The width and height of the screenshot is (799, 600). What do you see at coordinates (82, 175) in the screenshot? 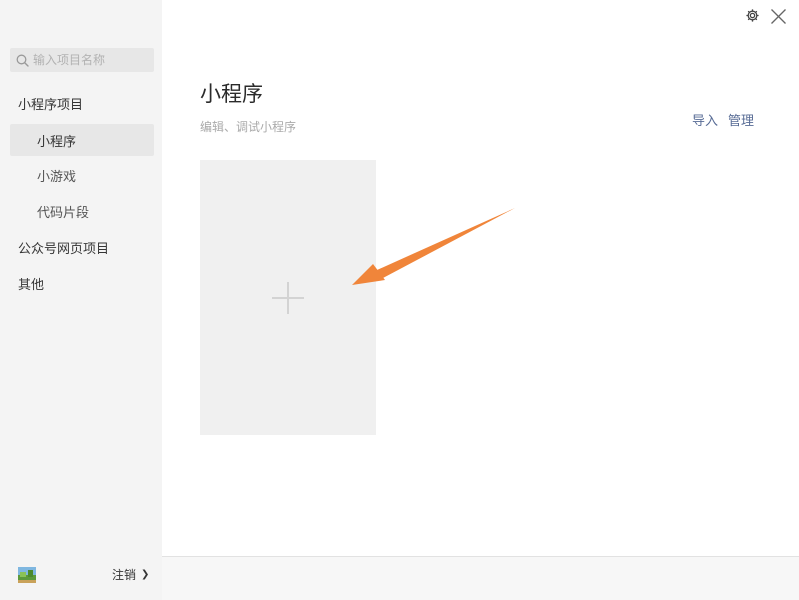
I see `sidebar-item-minigame: 小游戏` at bounding box center [82, 175].